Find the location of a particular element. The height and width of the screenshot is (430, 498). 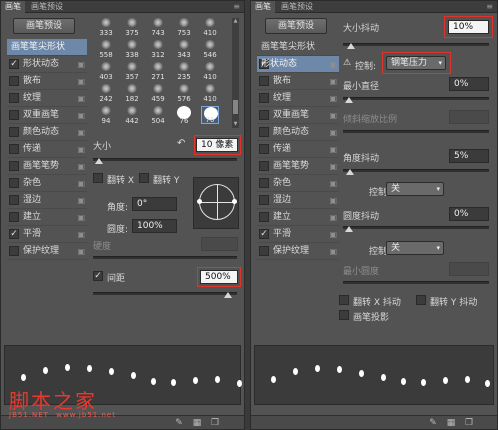

brush-tip-cell: 375 is located at coordinates (132, 27).